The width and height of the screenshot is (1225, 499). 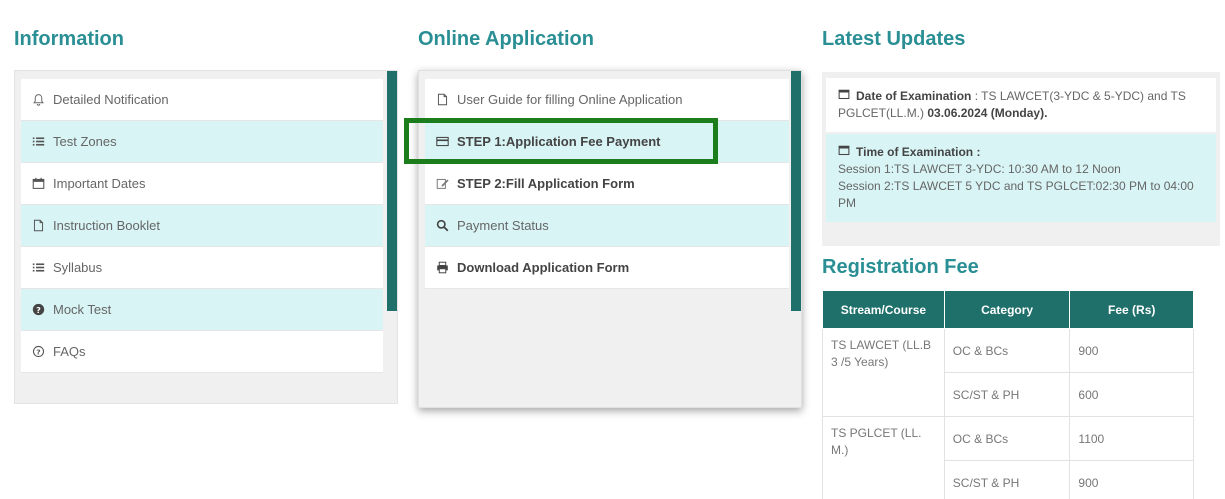 I want to click on info-item-label: FAQs, so click(x=69, y=351).